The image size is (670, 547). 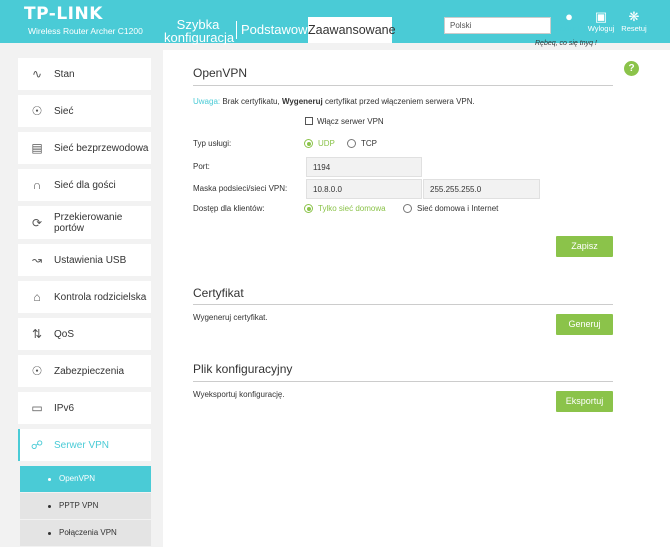 I want to click on sidebar-subitem-openvpn: OpenVPN, so click(x=85, y=479).